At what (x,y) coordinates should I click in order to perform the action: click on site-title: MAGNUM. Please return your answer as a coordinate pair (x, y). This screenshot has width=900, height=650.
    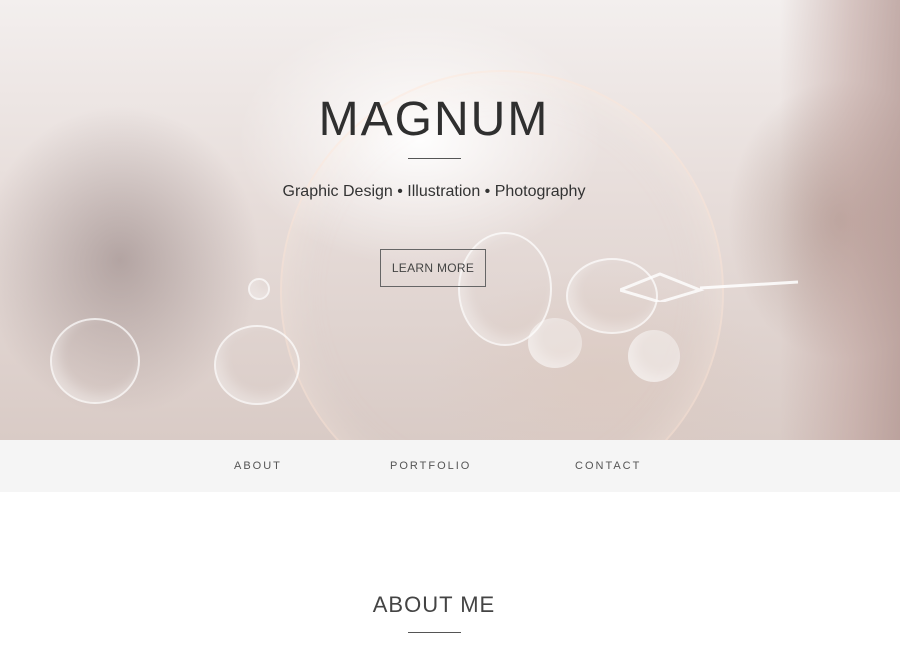
    Looking at the image, I should click on (434, 119).